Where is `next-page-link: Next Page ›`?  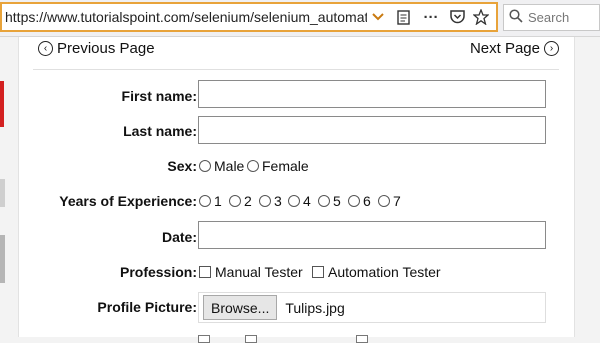 next-page-link: Next Page › is located at coordinates (514, 48).